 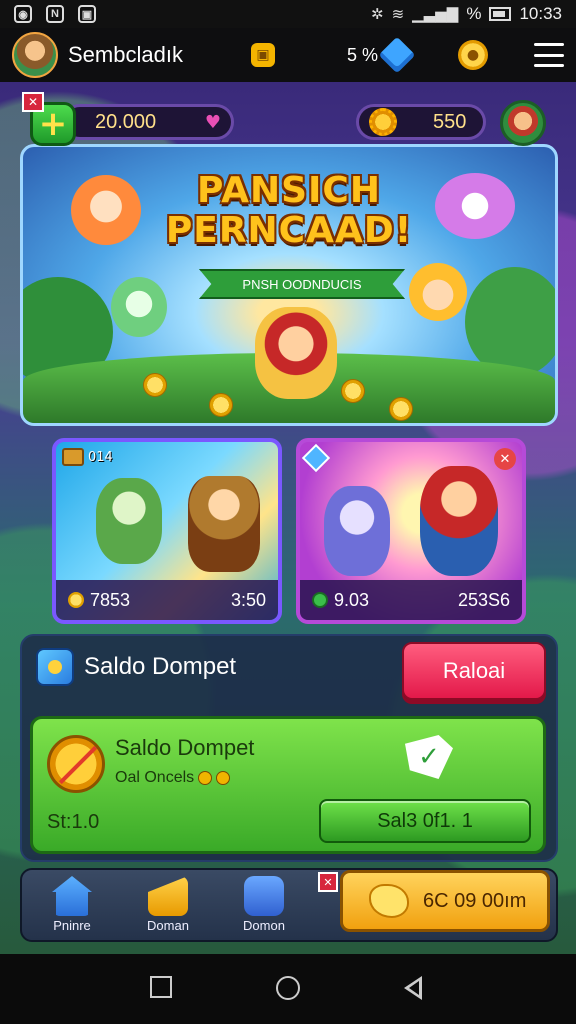 I want to click on hero-title-line2: PERNCAAD!, so click(x=289, y=230).